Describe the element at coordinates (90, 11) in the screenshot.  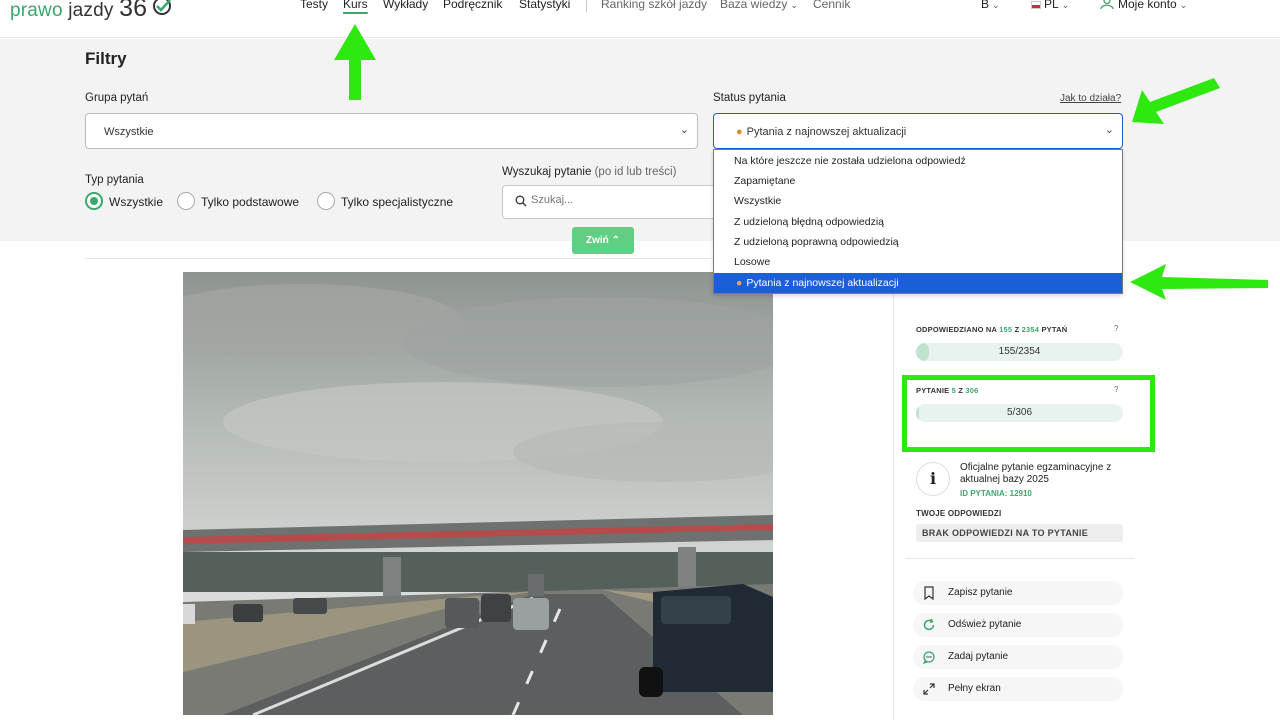
I see `logo: prawo jazdy 36` at that location.